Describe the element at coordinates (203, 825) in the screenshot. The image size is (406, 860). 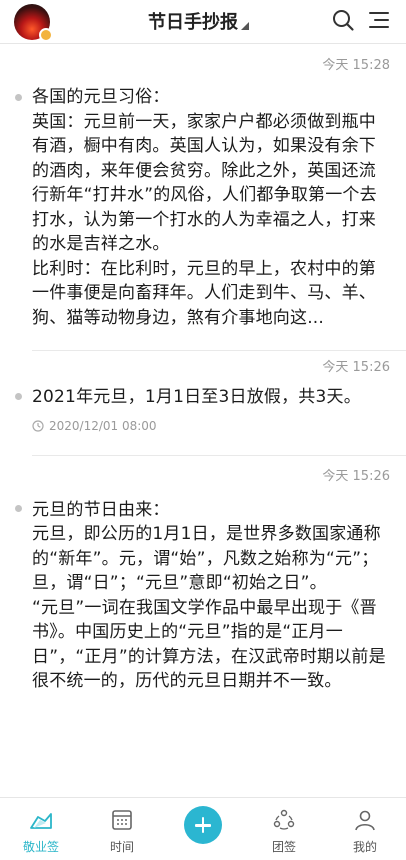
I see `add-note-button` at that location.